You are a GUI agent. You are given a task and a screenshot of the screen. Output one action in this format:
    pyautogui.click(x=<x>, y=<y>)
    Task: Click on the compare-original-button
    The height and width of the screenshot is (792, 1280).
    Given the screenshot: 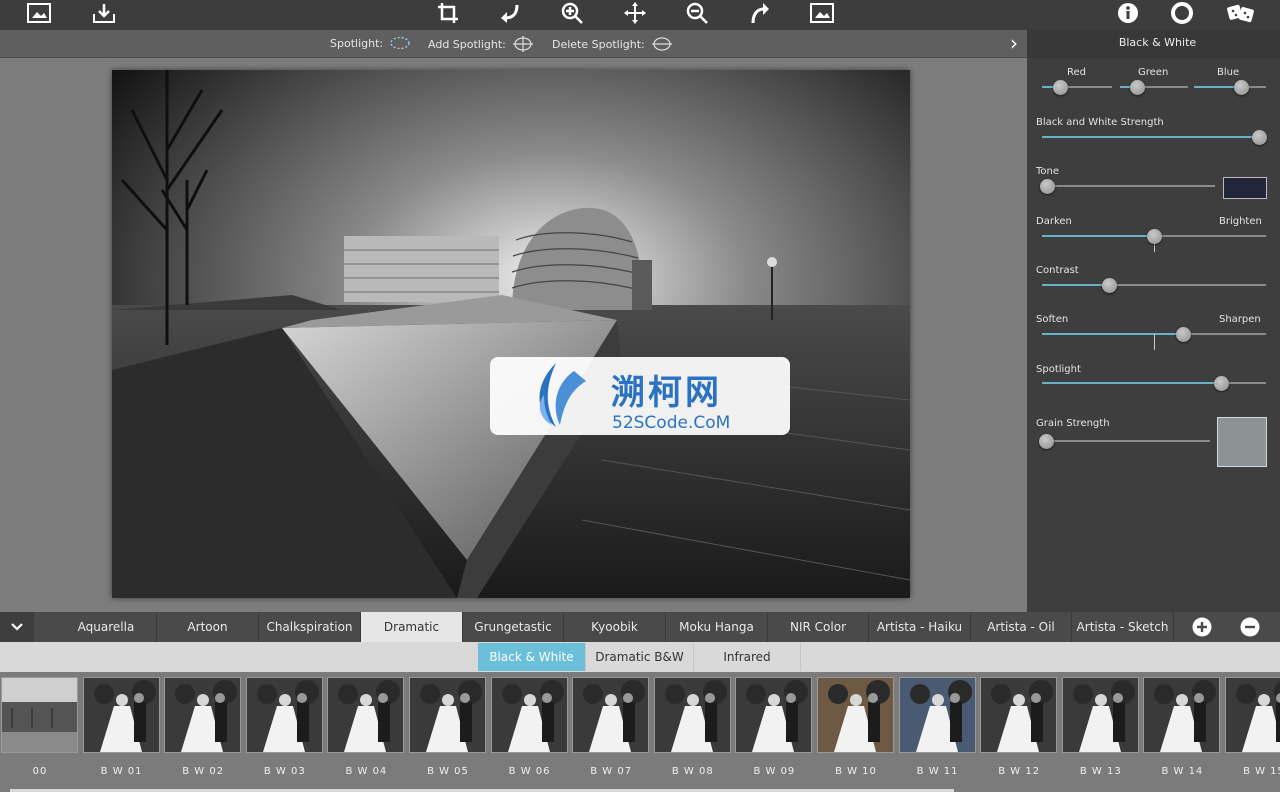 What is the action you would take?
    pyautogui.click(x=822, y=13)
    